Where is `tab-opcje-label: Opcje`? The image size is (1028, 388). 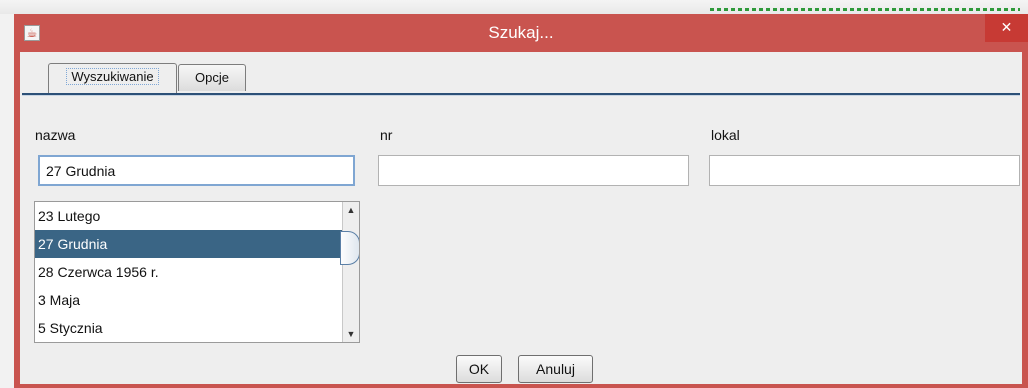
tab-opcje-label: Opcje is located at coordinates (212, 77).